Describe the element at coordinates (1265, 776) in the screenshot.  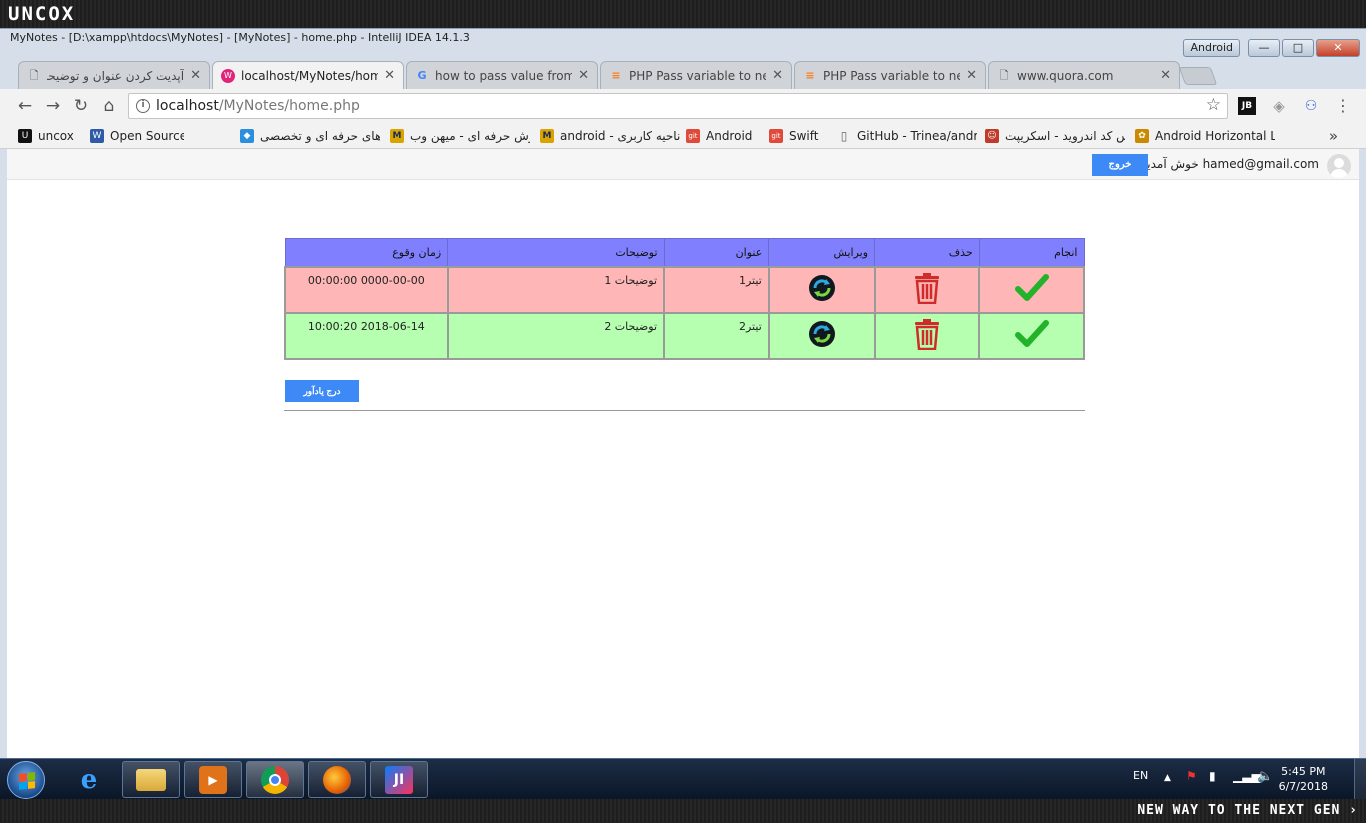
I see `volume-icon: 🔈` at that location.